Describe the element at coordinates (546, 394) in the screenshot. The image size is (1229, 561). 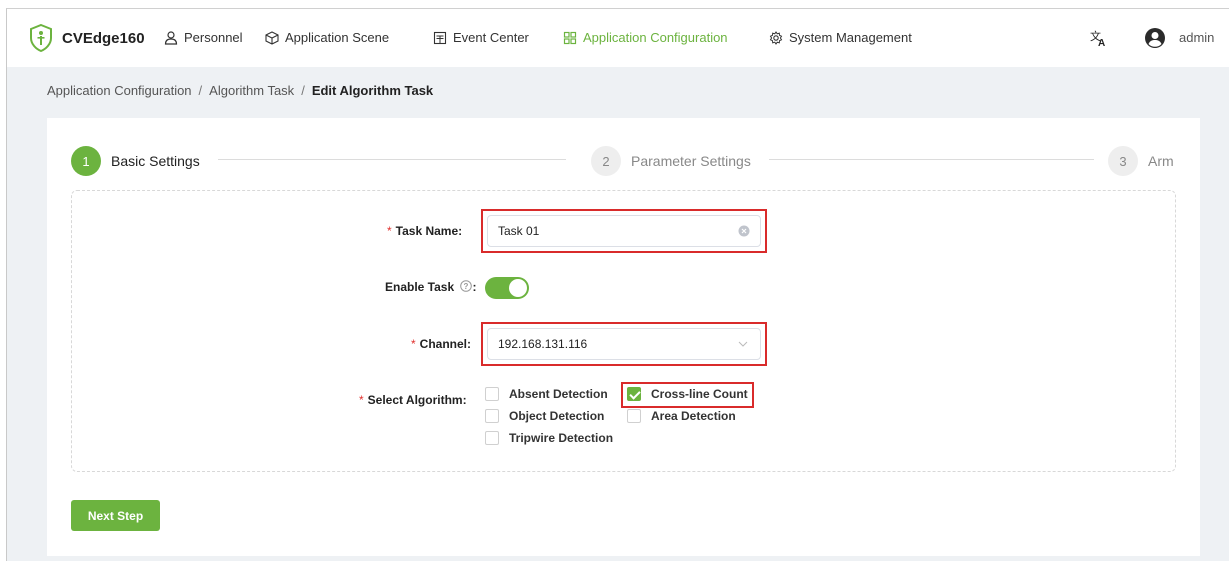
I see `algorithm-absent-detection: Absent Detection` at that location.